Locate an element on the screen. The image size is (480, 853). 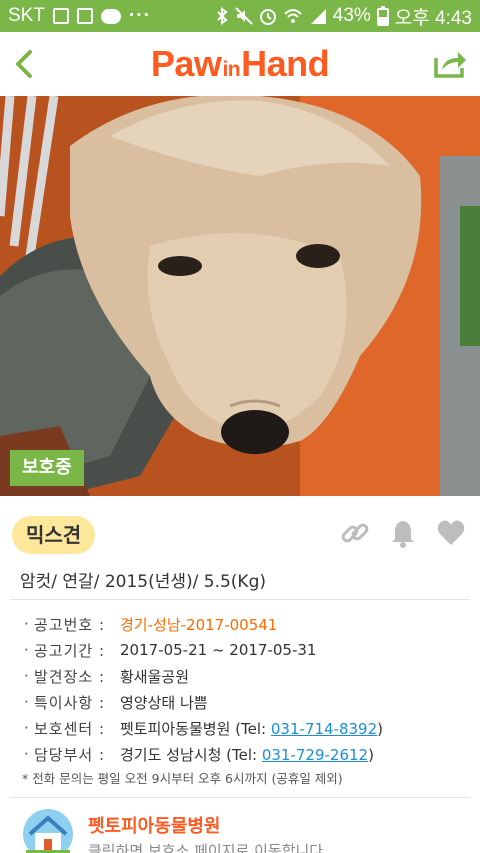
detail-row-dept: · 담당부서 : 경기도 성남시청 (Tel: 031-729-2612) is located at coordinates (199, 754).